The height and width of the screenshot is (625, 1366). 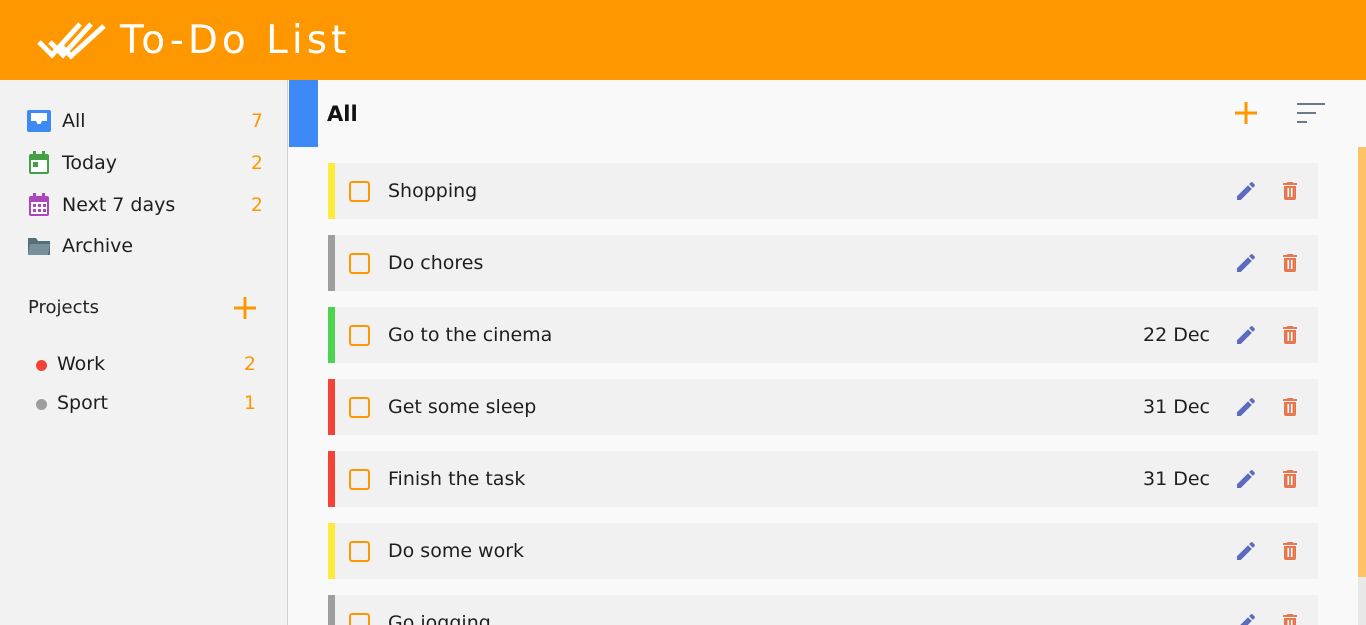 I want to click on sidebar-item-all: All 7, so click(x=146, y=121).